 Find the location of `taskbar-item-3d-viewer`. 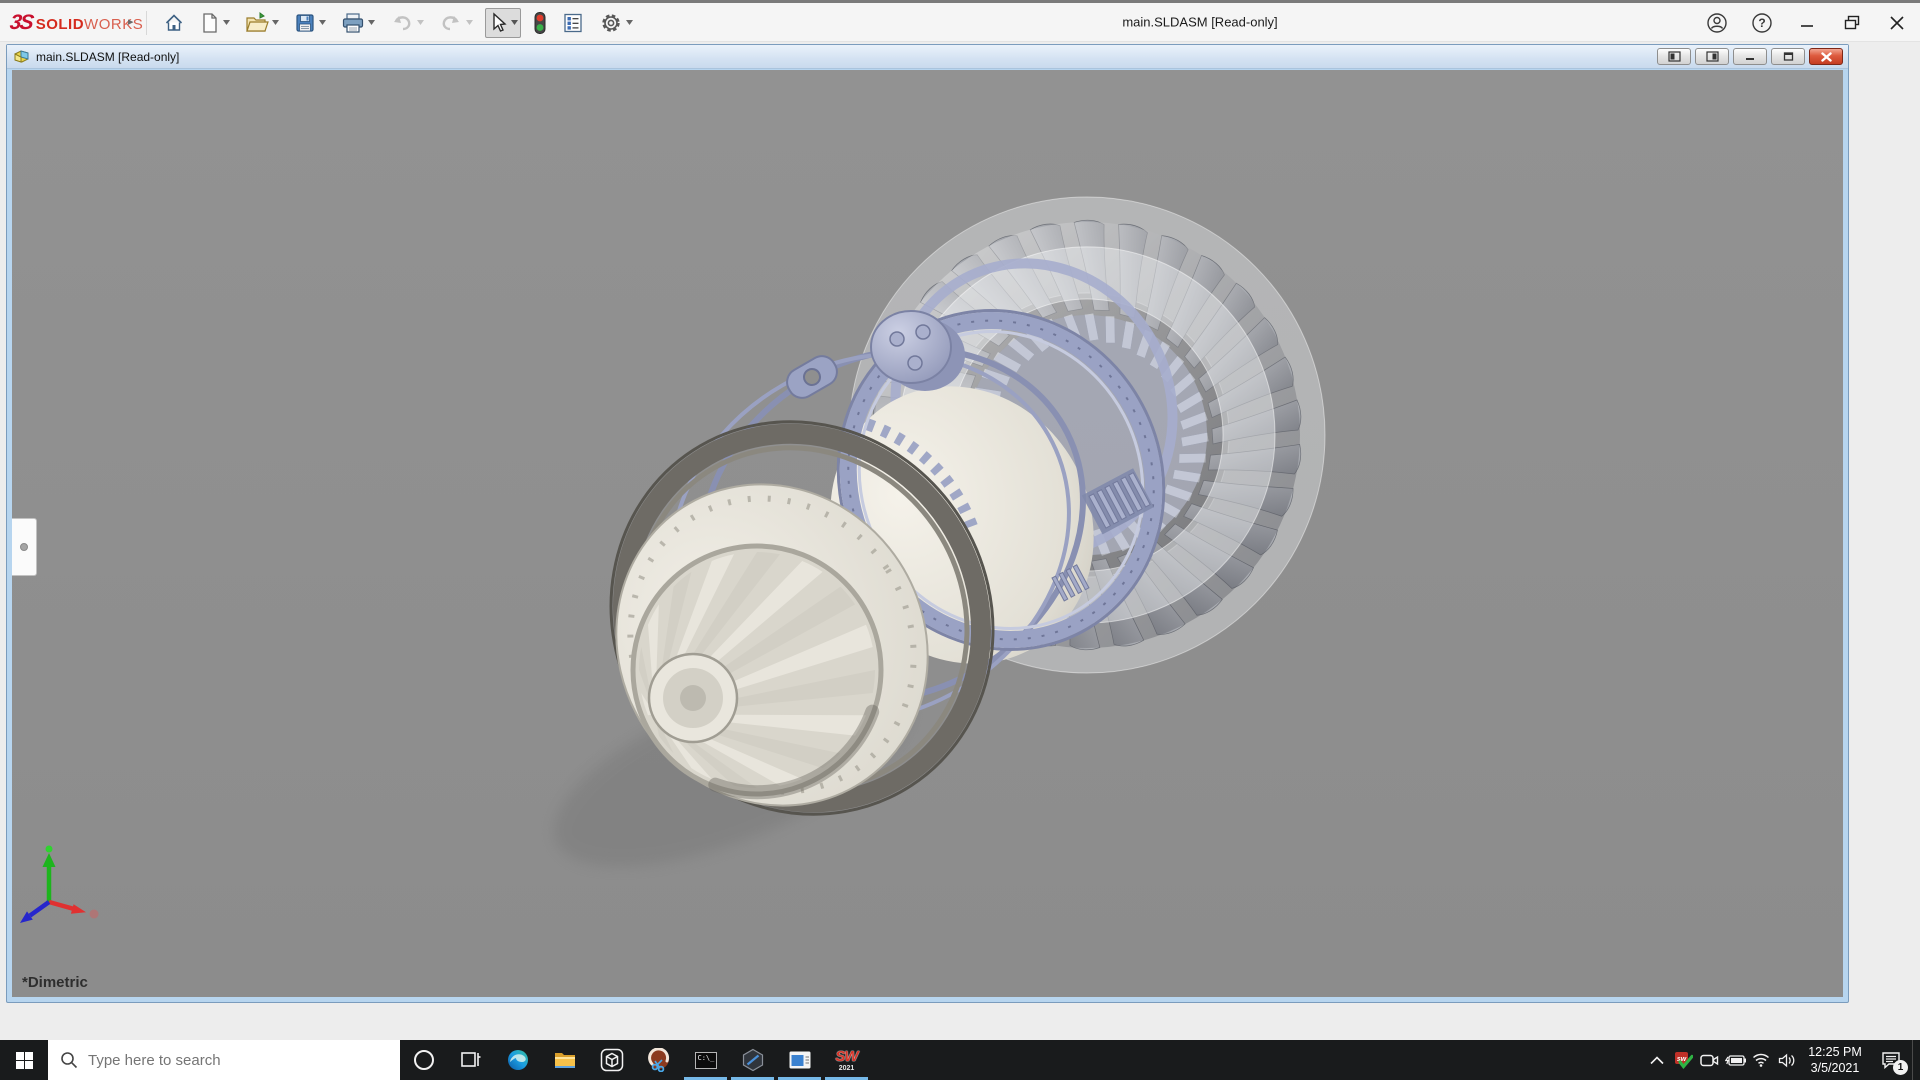

taskbar-item-3d-viewer is located at coordinates (611, 1060).